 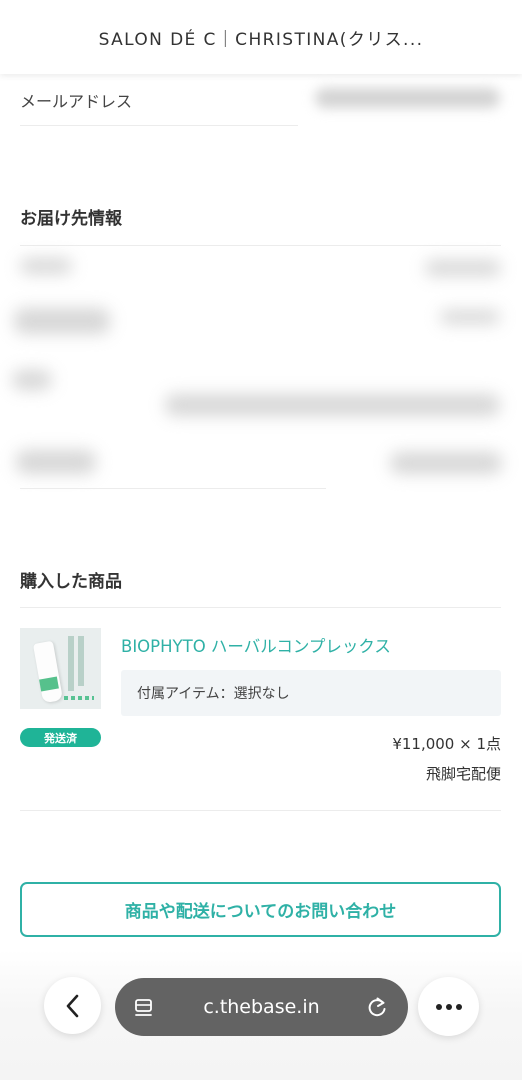 I want to click on more-button, so click(x=448, y=1006).